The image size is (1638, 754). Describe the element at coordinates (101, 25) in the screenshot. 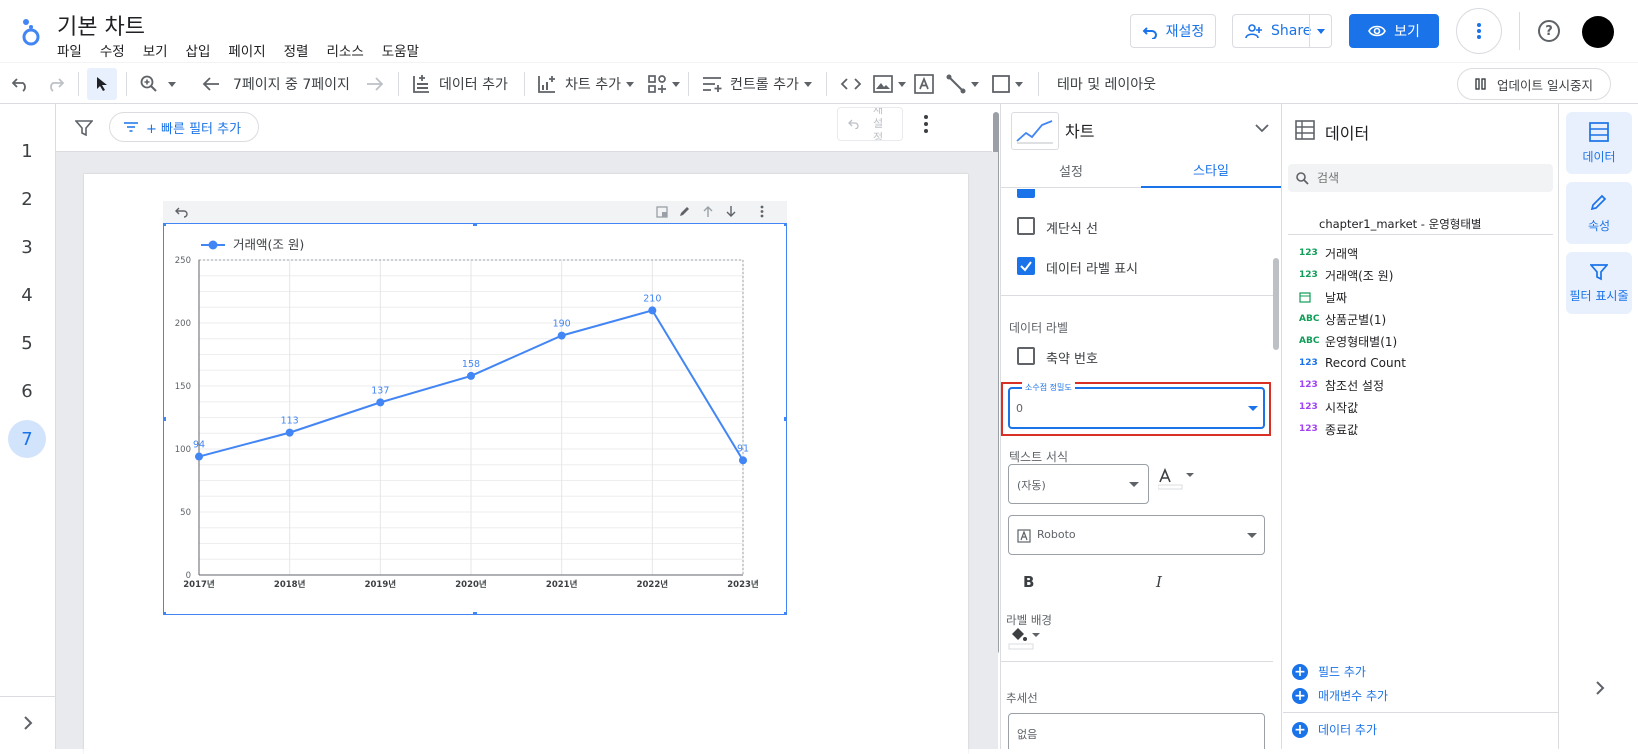

I see `report-title: 기본 차트` at that location.